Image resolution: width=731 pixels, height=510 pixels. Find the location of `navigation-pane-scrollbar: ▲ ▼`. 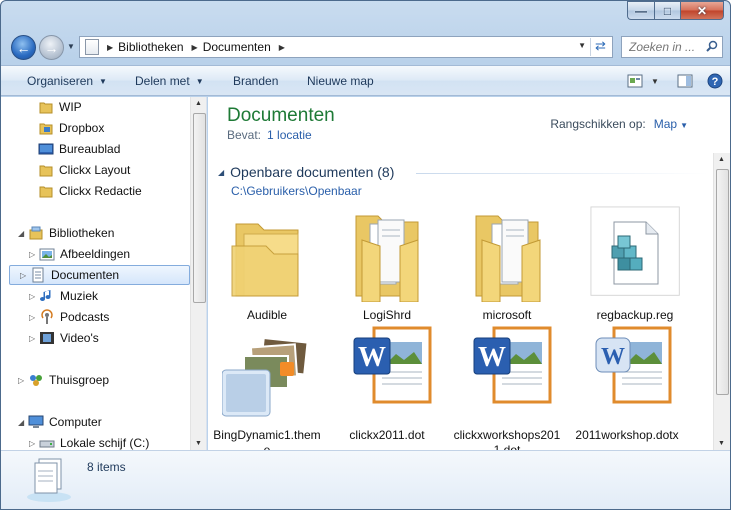

navigation-pane-scrollbar: ▲ ▼ is located at coordinates (198, 273).